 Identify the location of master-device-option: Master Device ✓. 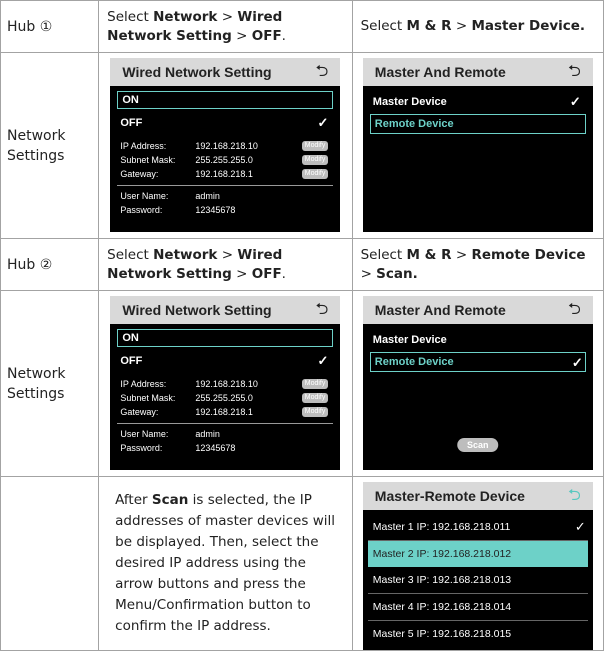
(478, 102).